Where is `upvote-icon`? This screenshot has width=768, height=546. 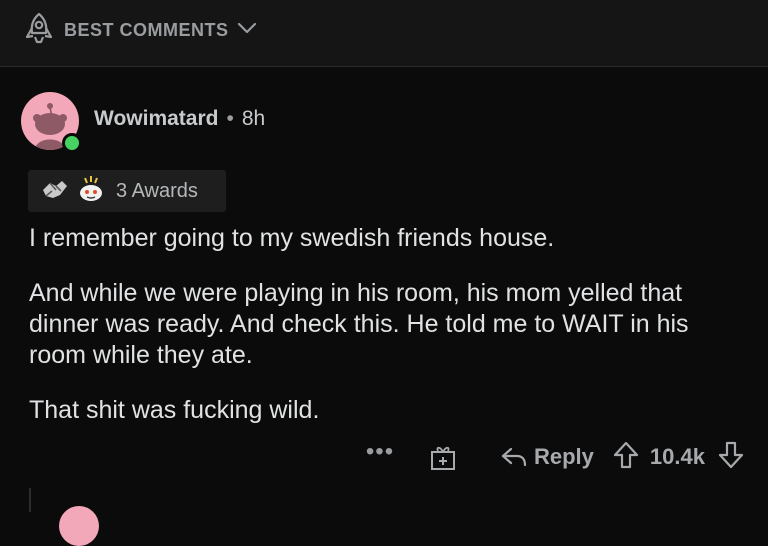
upvote-icon is located at coordinates (626, 454).